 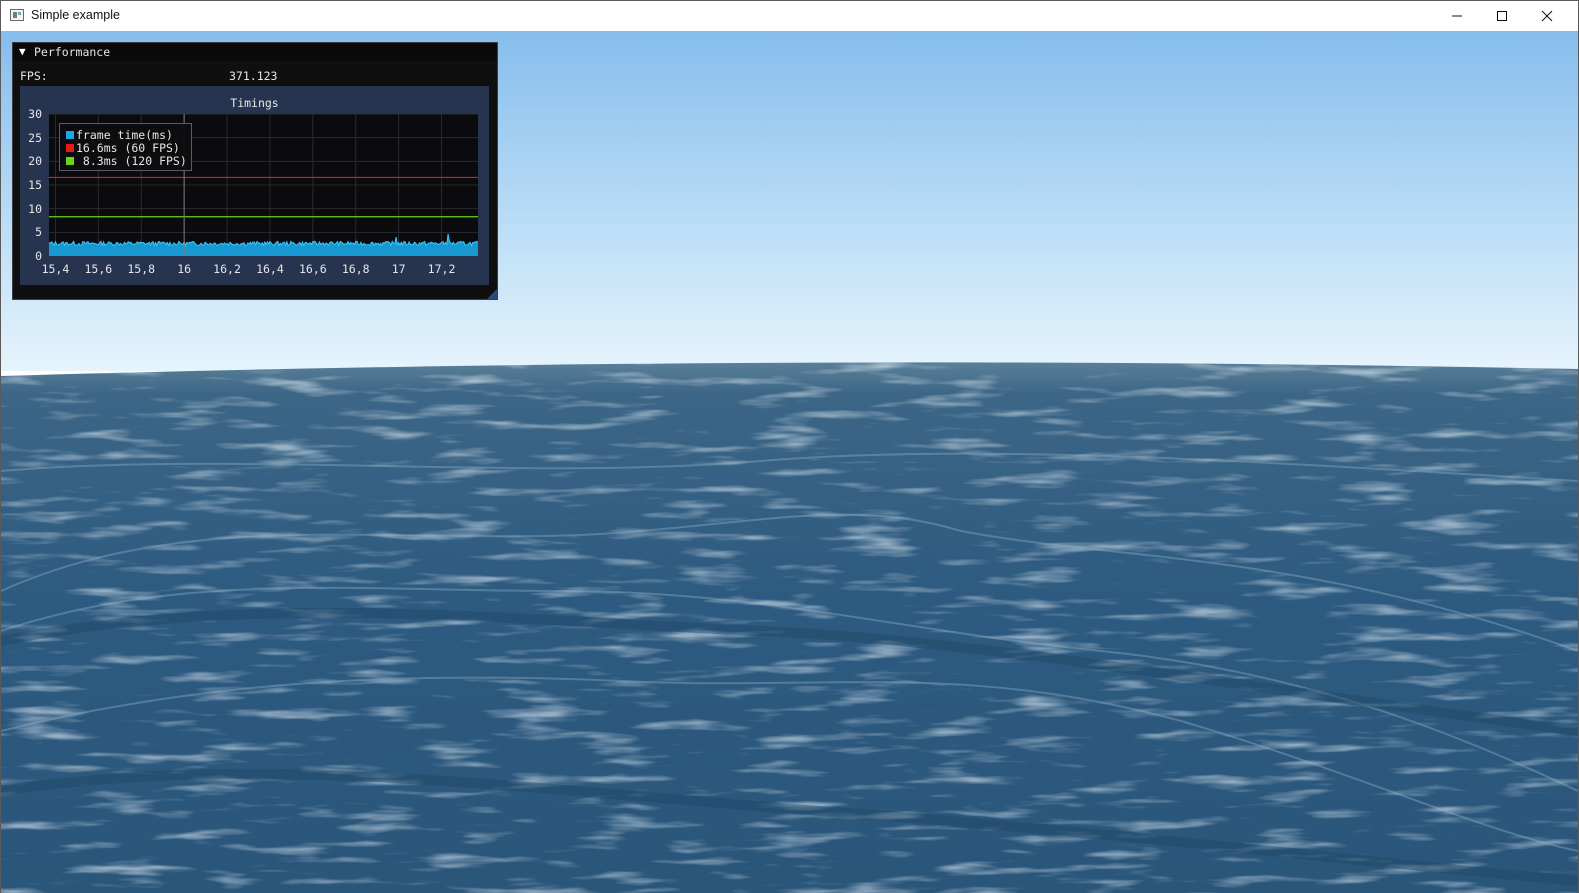 I want to click on plot-title: Timings, so click(x=254, y=103).